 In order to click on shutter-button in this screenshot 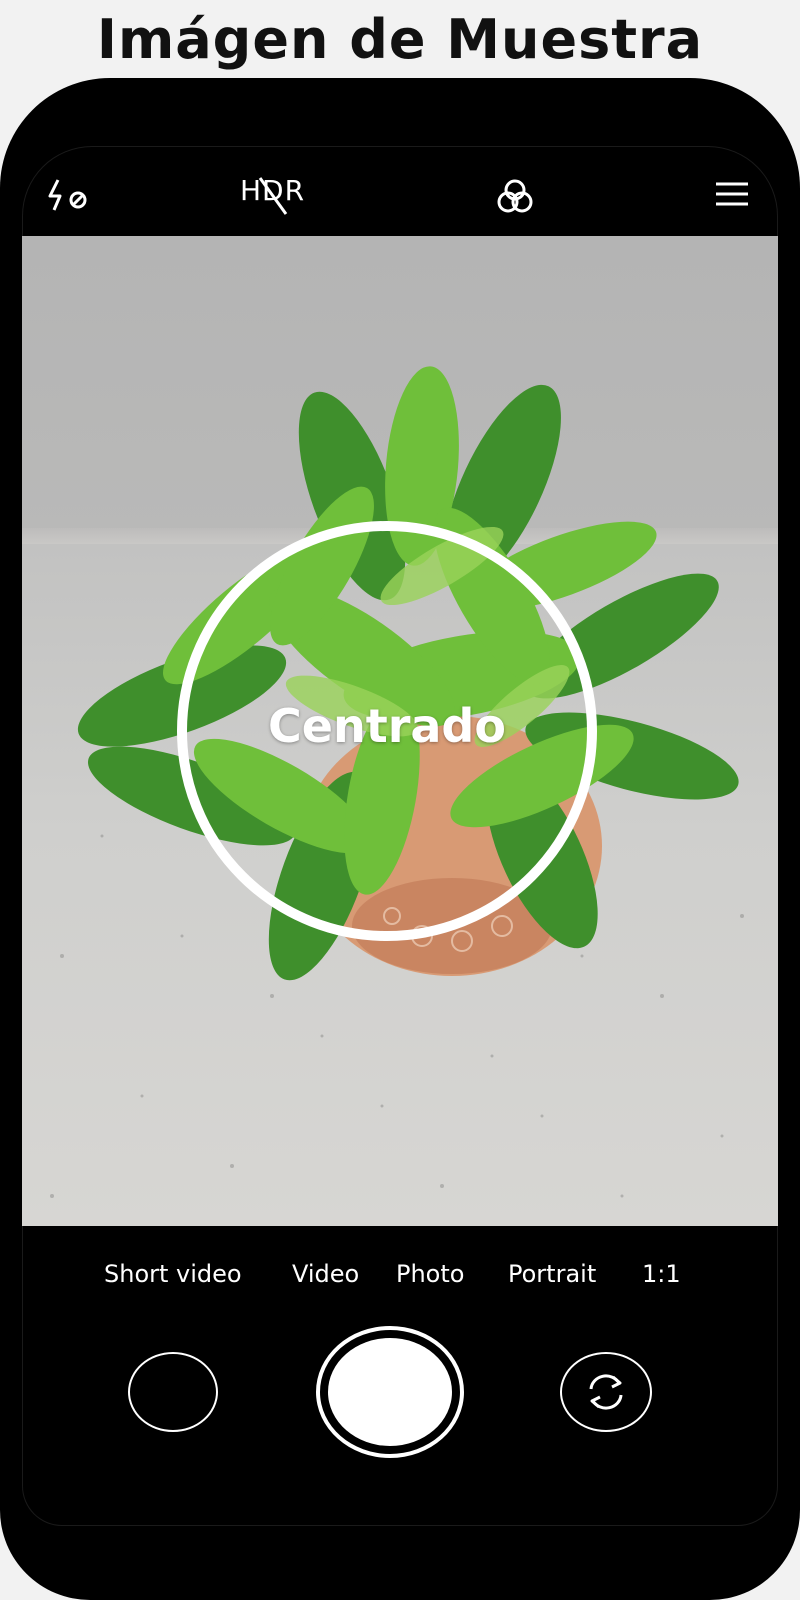, I will do `click(390, 1392)`.